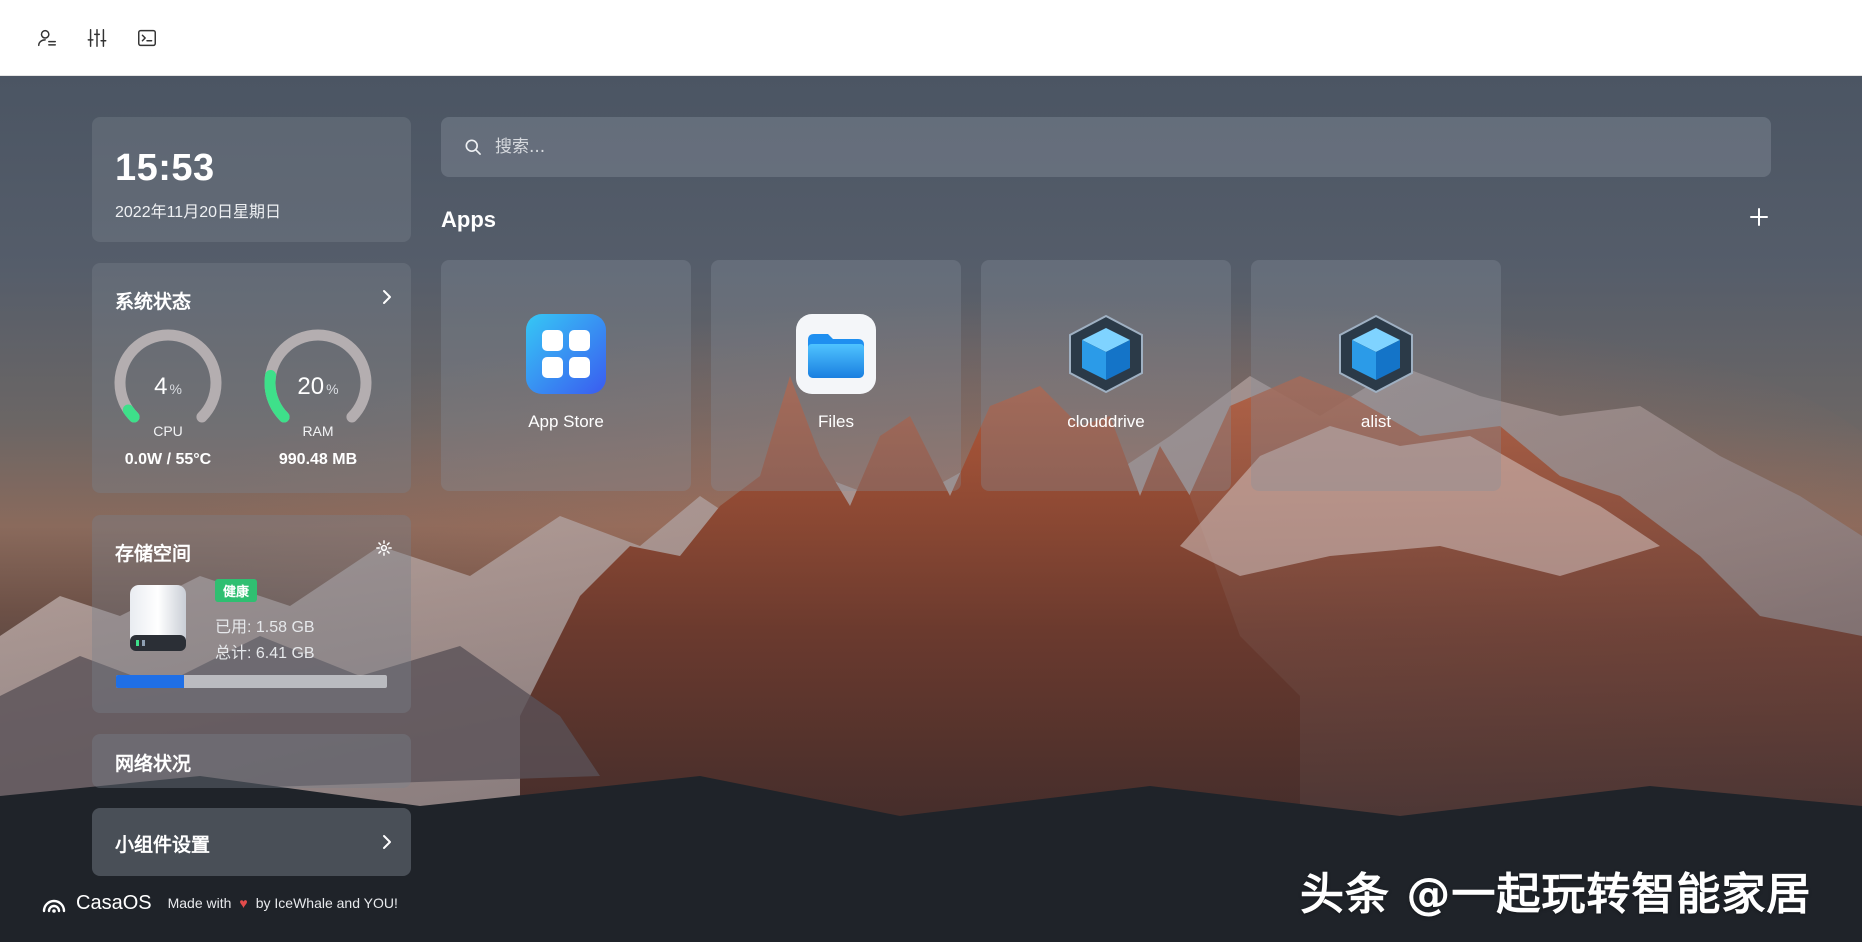 Image resolution: width=1862 pixels, height=942 pixels. What do you see at coordinates (318, 459) in the screenshot?
I see `ram-detail: 990.48 MB` at bounding box center [318, 459].